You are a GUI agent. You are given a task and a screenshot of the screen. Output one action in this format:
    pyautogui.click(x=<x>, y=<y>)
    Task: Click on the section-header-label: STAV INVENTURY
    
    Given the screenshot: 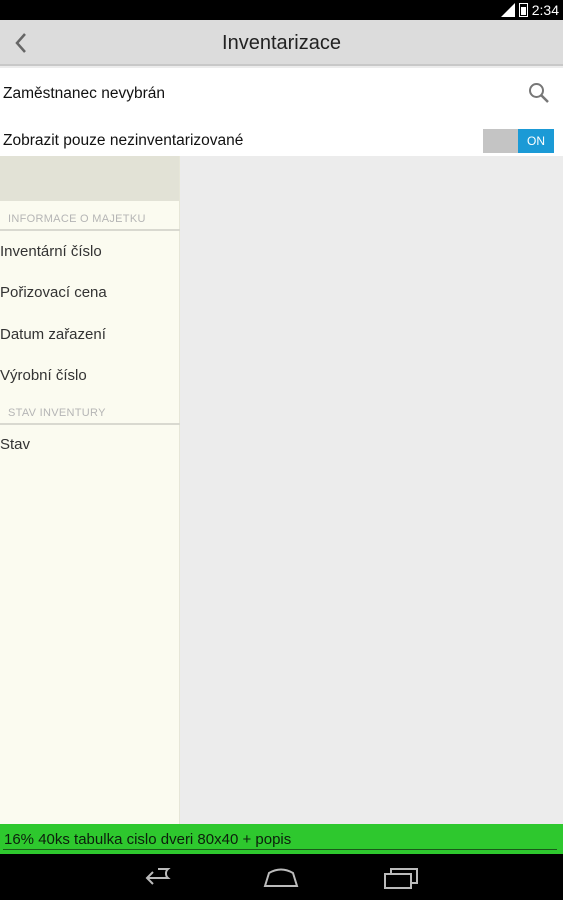 What is the action you would take?
    pyautogui.click(x=57, y=413)
    